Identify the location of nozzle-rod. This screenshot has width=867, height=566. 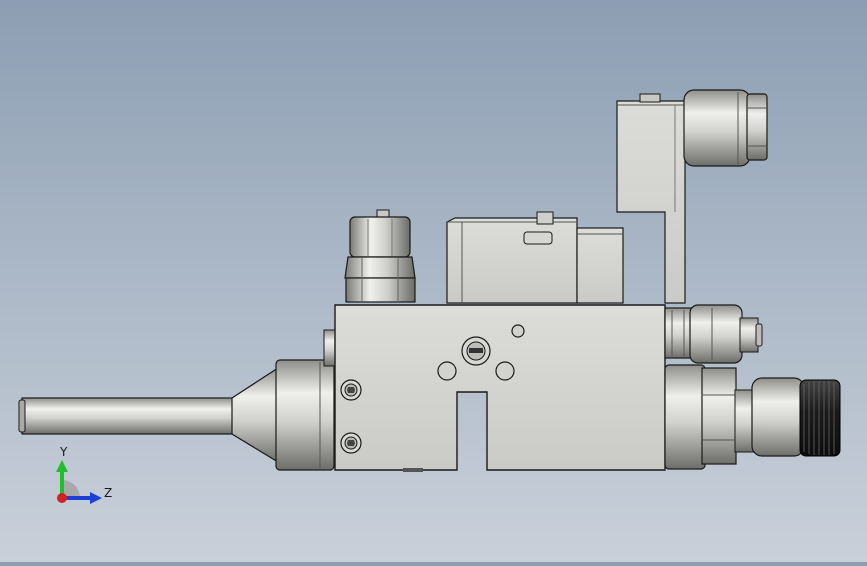
(130, 416).